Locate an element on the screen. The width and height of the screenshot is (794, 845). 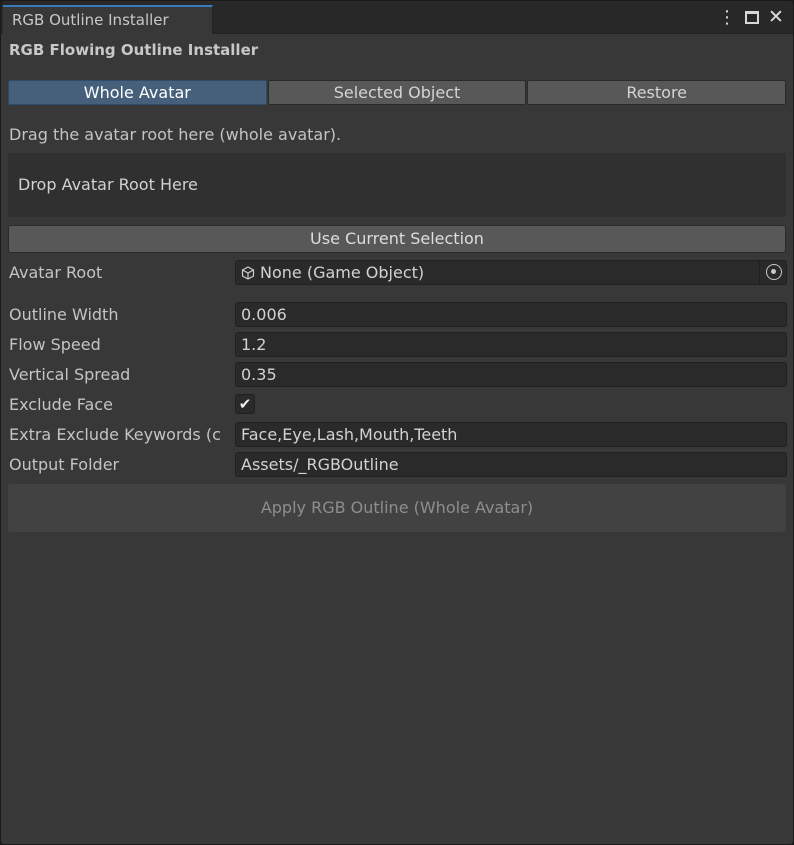
maximize-icon is located at coordinates (752, 17).